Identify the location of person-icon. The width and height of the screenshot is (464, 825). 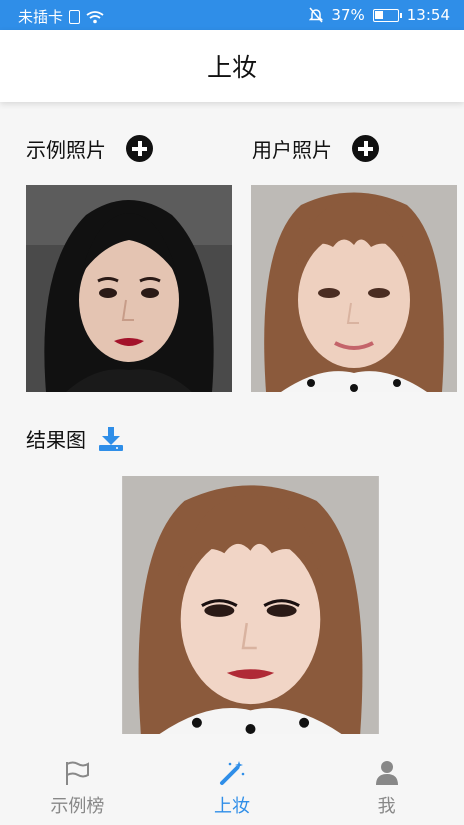
(386, 772).